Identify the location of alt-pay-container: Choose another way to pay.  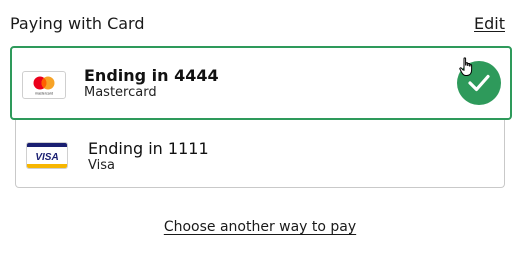
(260, 227).